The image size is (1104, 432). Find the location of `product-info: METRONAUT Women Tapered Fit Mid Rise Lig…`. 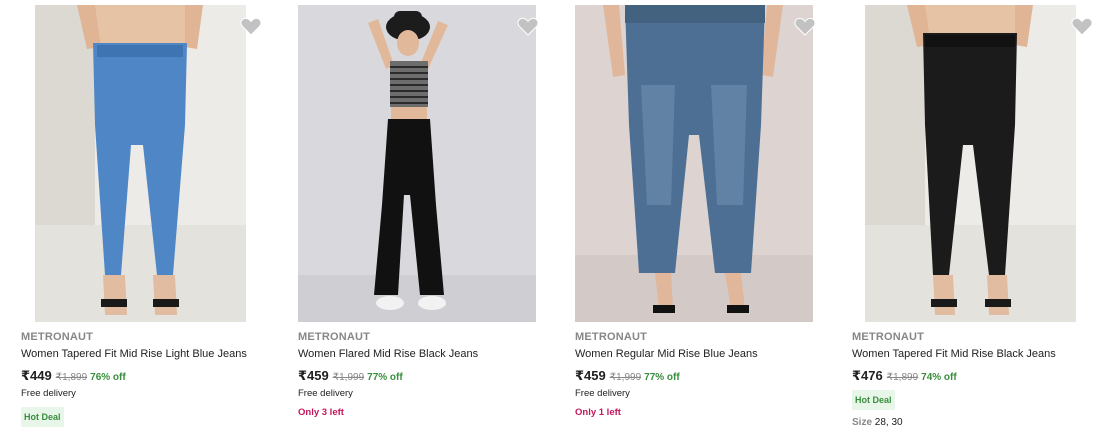

product-info: METRONAUT Women Tapered Fit Mid Rise Lig… is located at coordinates (146, 378).